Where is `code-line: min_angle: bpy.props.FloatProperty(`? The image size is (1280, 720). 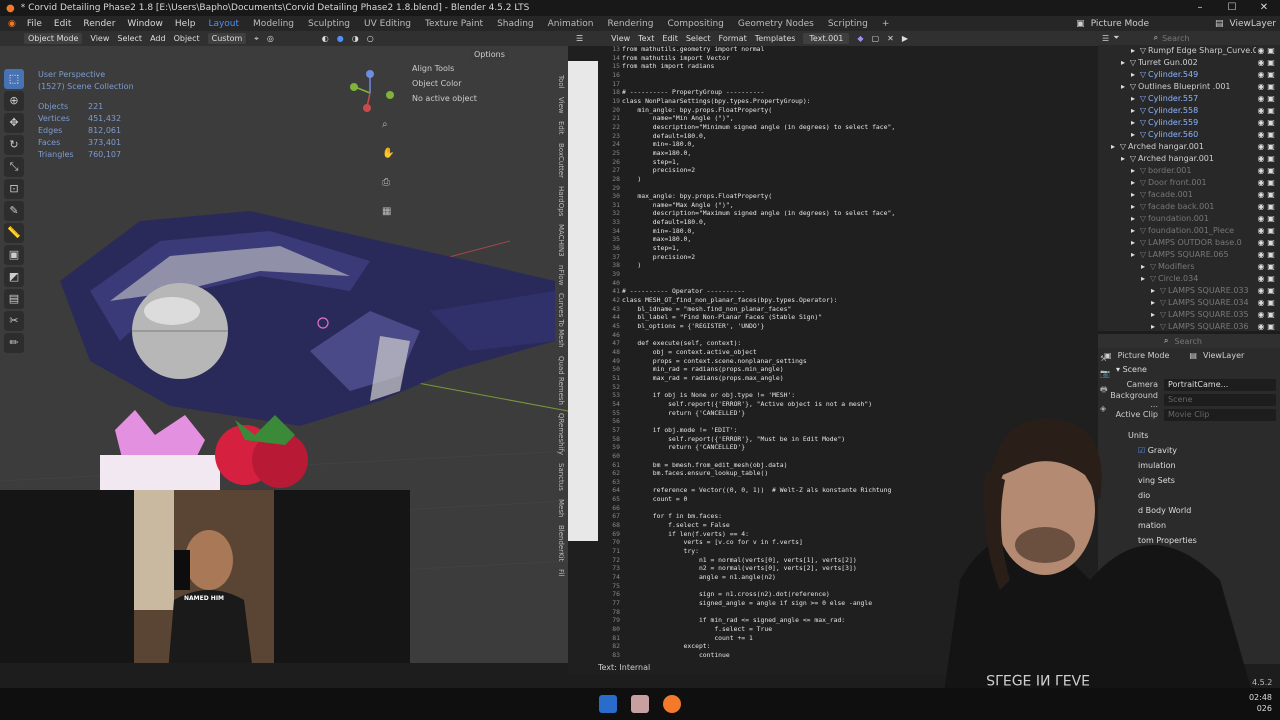 code-line: min_angle: bpy.props.FloatProperty( is located at coordinates (857, 110).